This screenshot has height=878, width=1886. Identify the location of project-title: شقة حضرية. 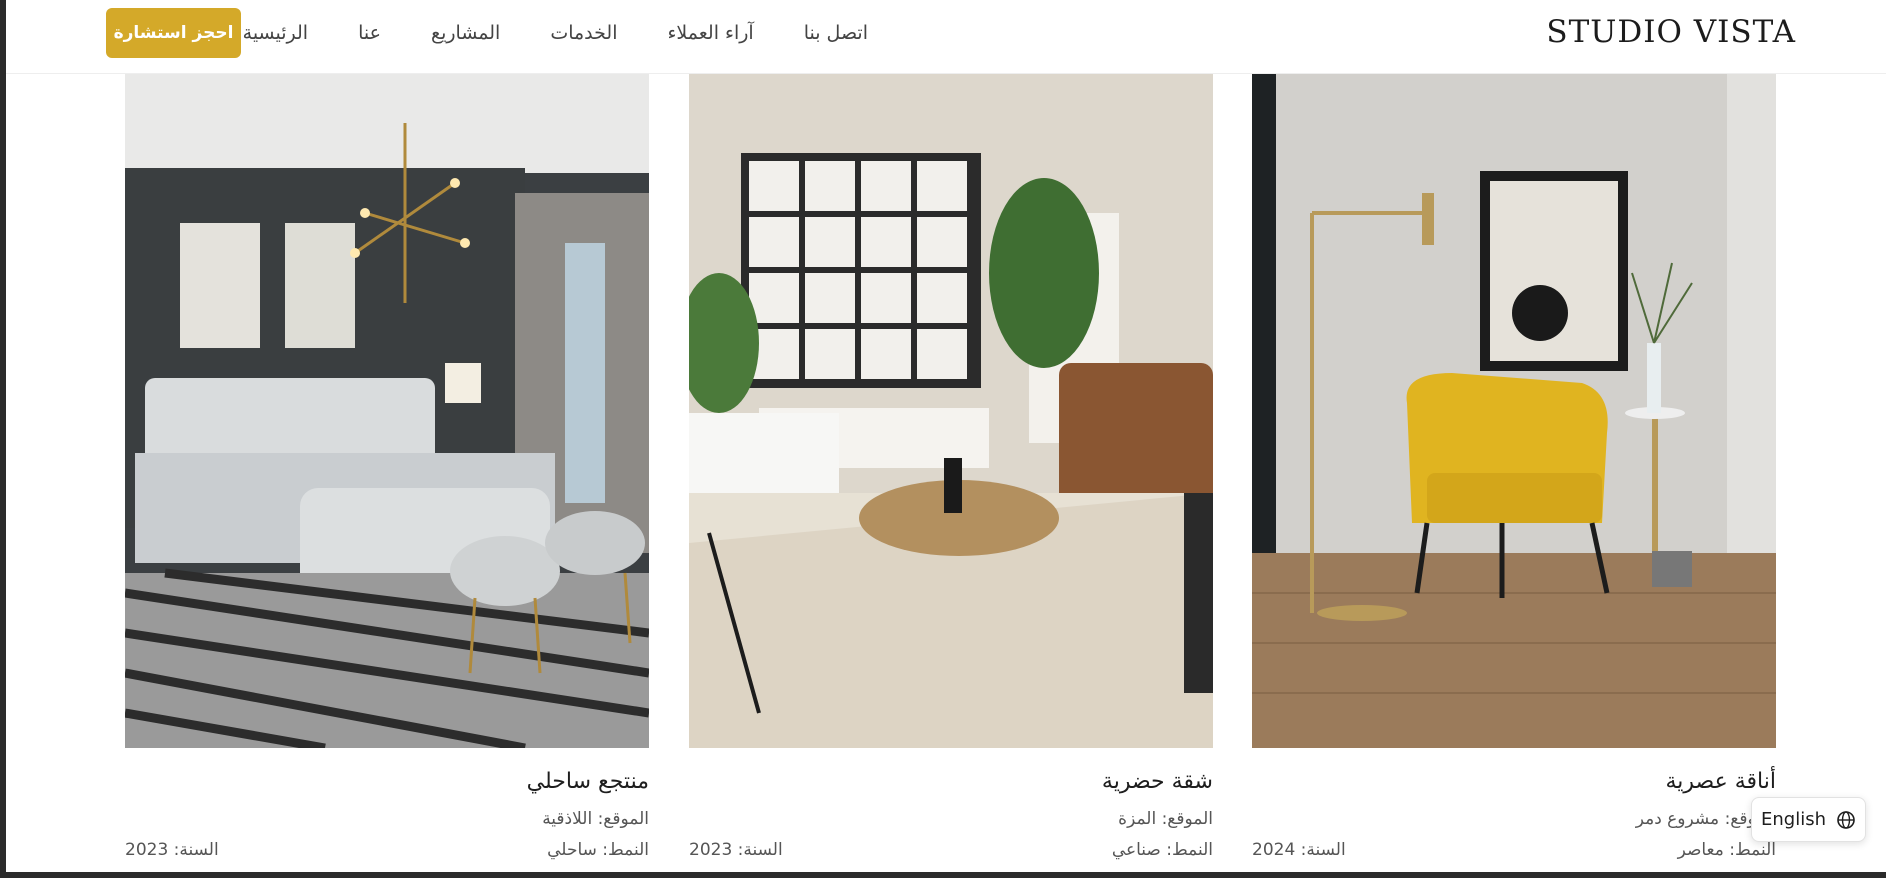
(1157, 781).